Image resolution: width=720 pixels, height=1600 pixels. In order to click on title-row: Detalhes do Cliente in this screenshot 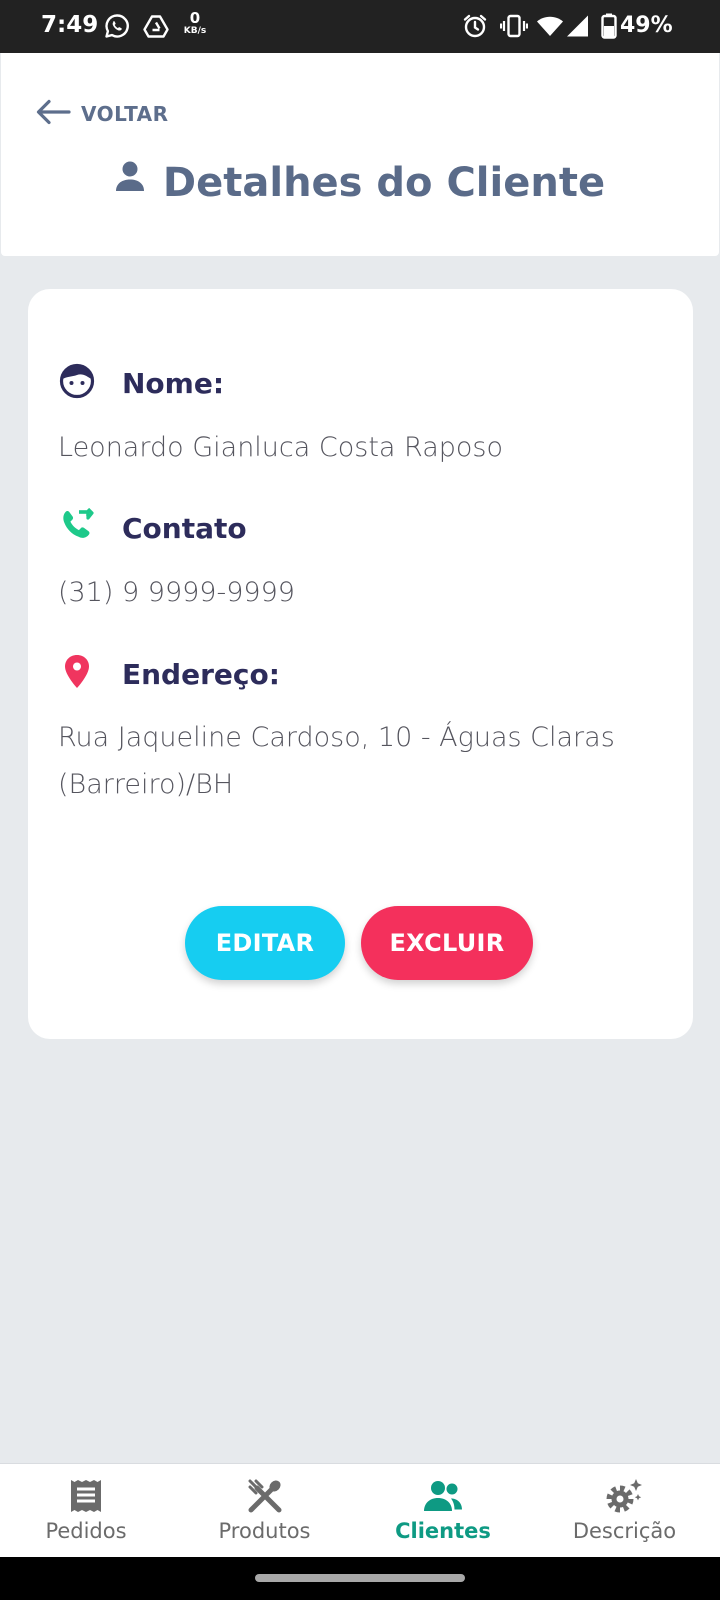, I will do `click(360, 183)`.